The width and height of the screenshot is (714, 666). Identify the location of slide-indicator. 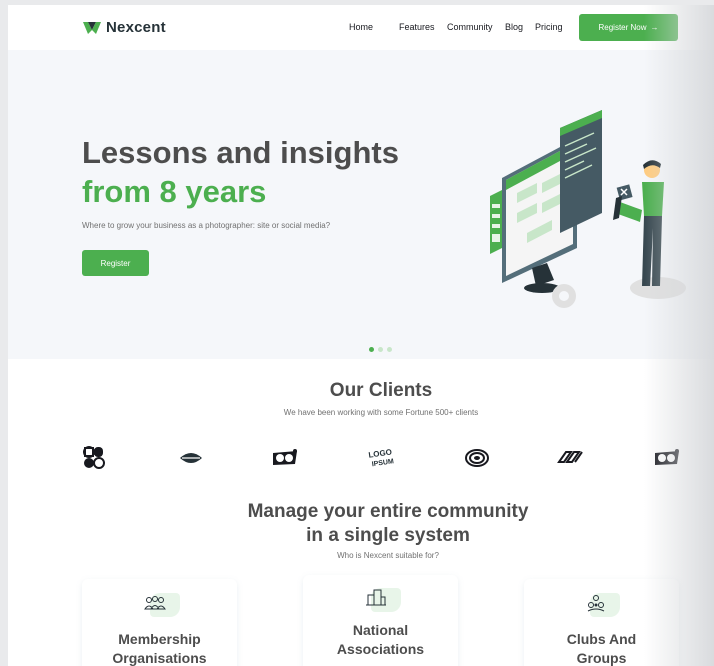
(380, 349).